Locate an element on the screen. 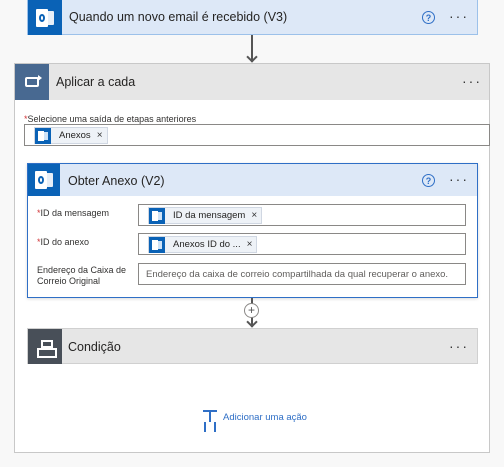 Image resolution: width=504 pixels, height=467 pixels. apply-to-each-header: Aplicar a cada ··· is located at coordinates (252, 82).